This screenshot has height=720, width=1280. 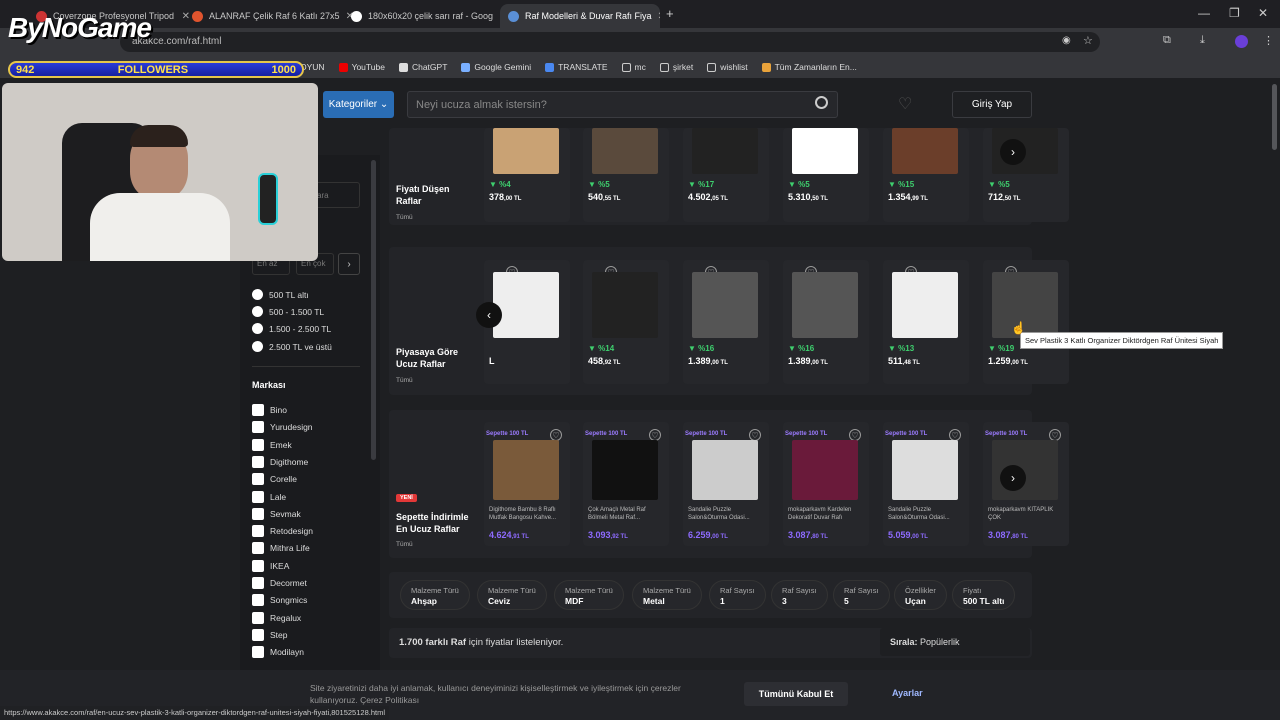 What do you see at coordinates (984, 595) in the screenshot?
I see `filter-chip: Fiyatı 500 TL altı` at bounding box center [984, 595].